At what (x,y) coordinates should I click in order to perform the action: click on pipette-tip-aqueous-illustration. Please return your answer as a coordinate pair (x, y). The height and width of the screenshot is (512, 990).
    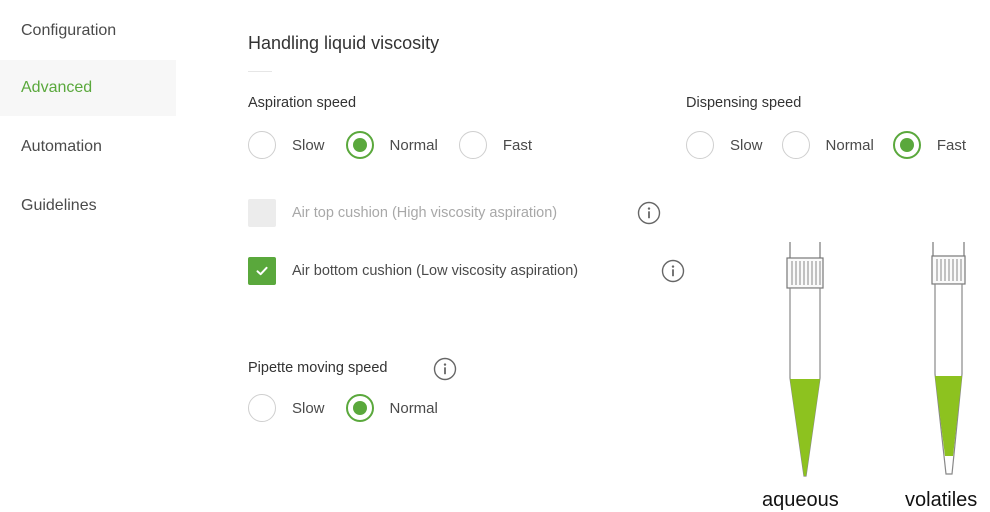
    Looking at the image, I should click on (805, 359).